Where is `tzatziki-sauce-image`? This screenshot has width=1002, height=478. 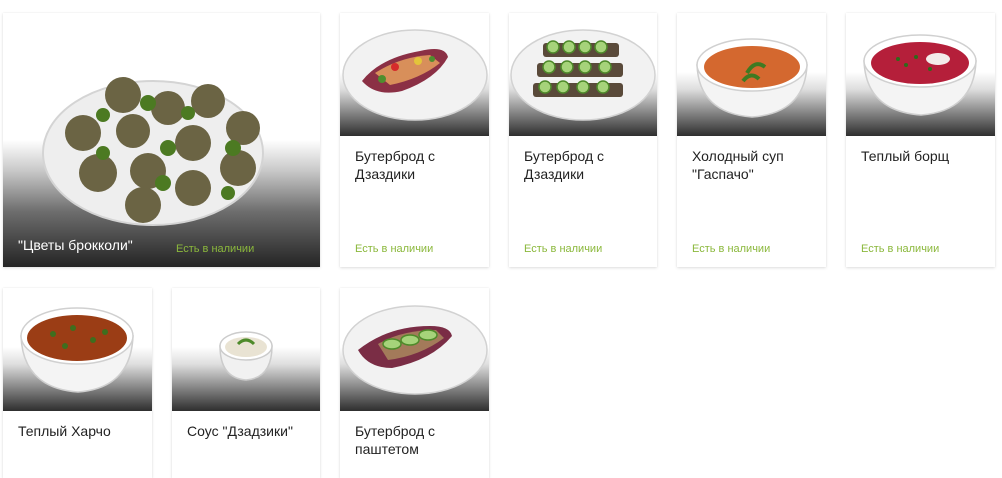
tzatziki-sauce-image is located at coordinates (246, 356).